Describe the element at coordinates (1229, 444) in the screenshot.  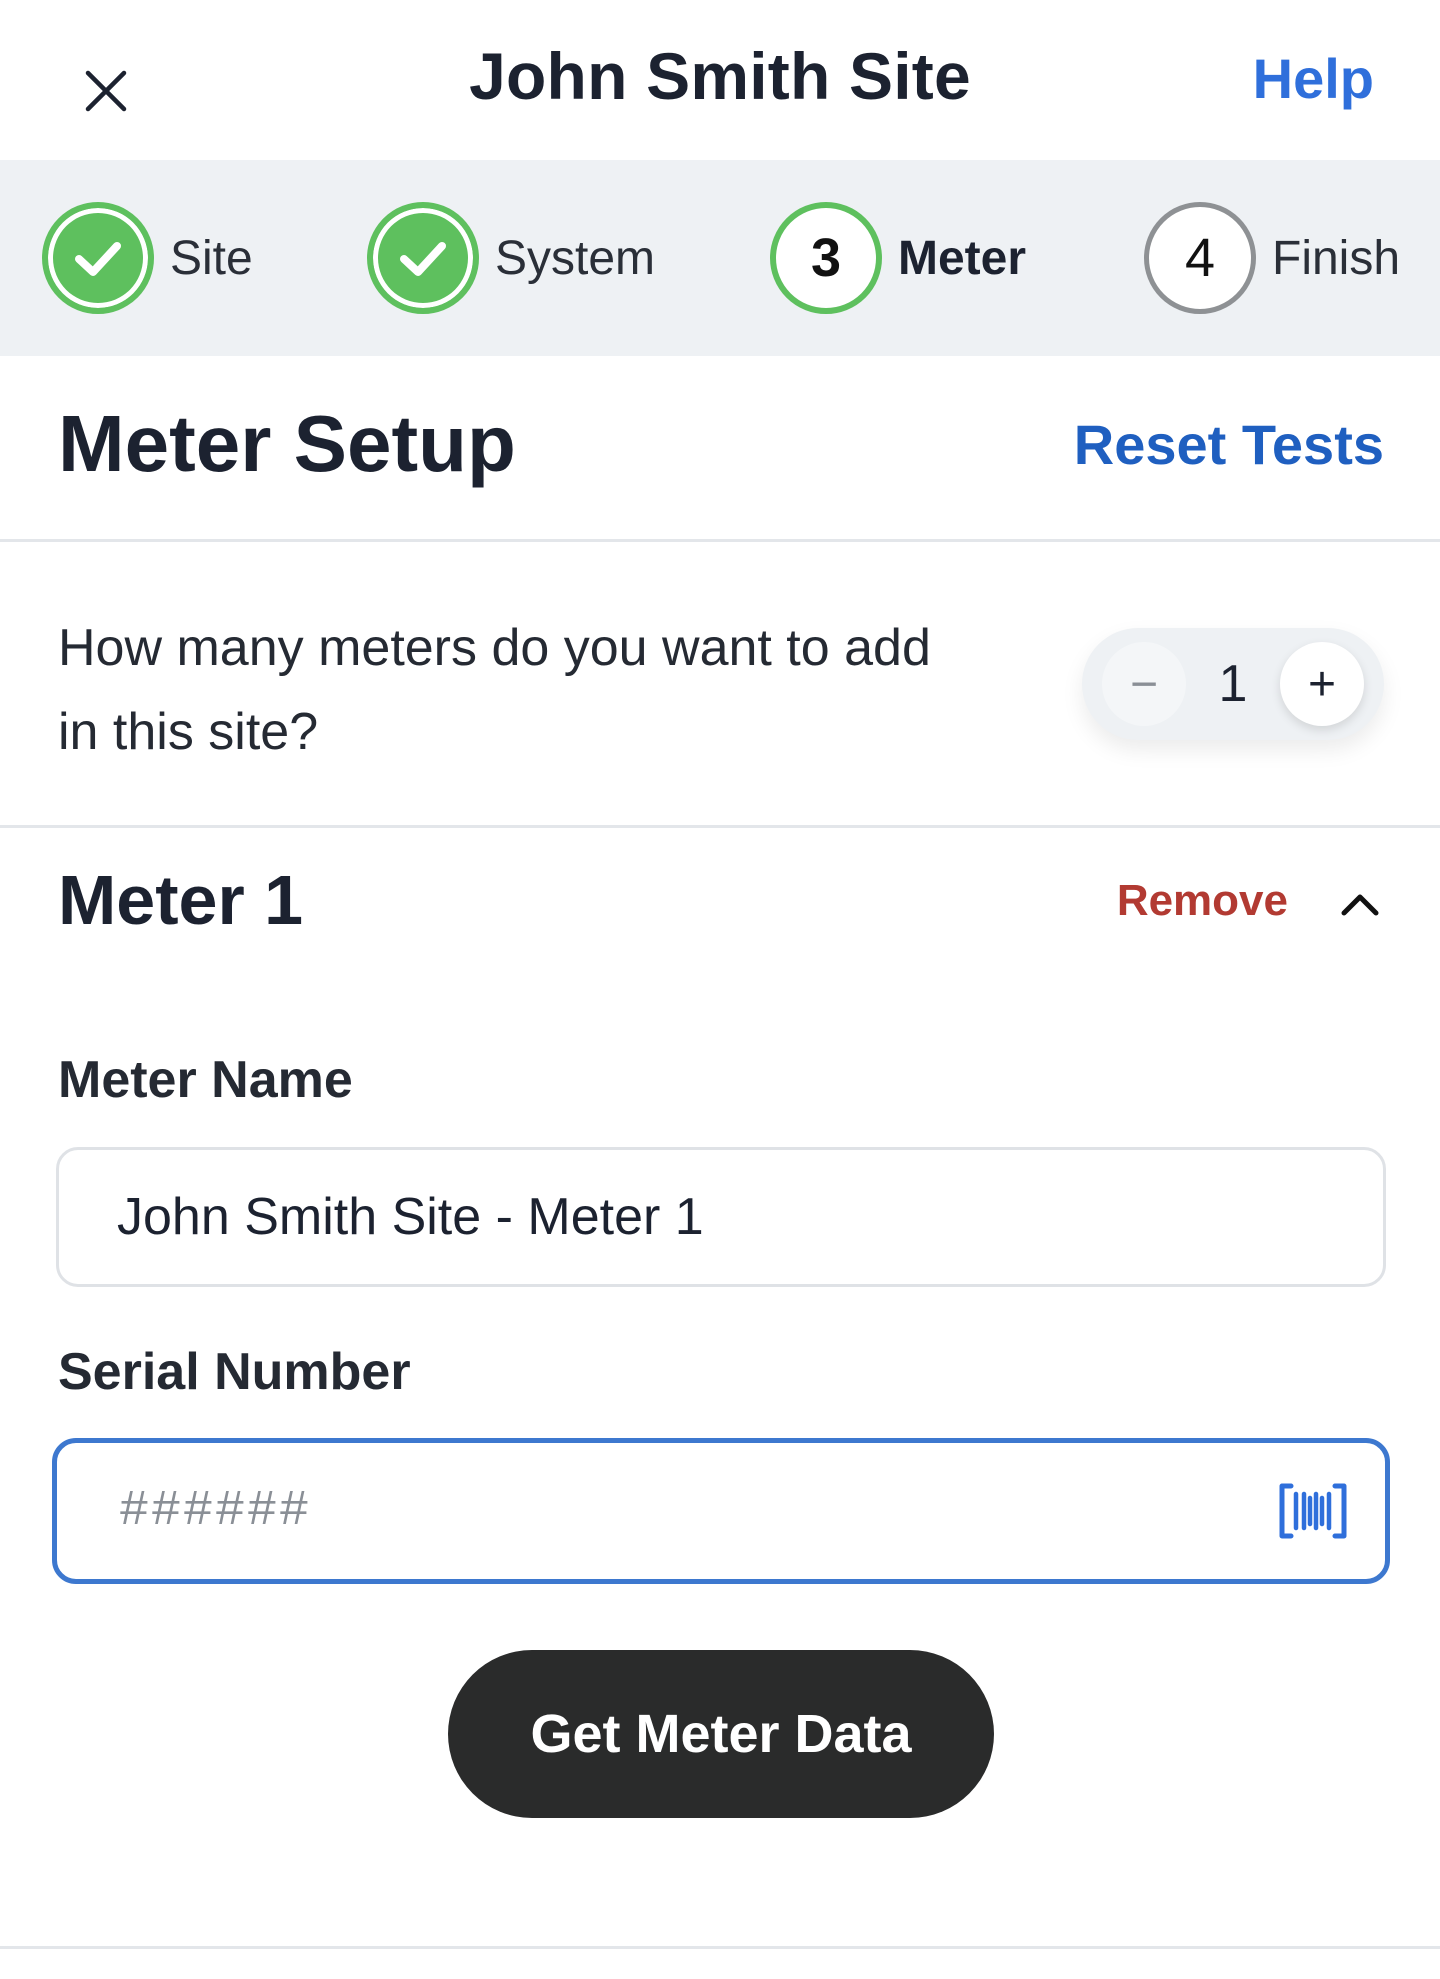
I see `reset-tests-link: Reset Tests` at that location.